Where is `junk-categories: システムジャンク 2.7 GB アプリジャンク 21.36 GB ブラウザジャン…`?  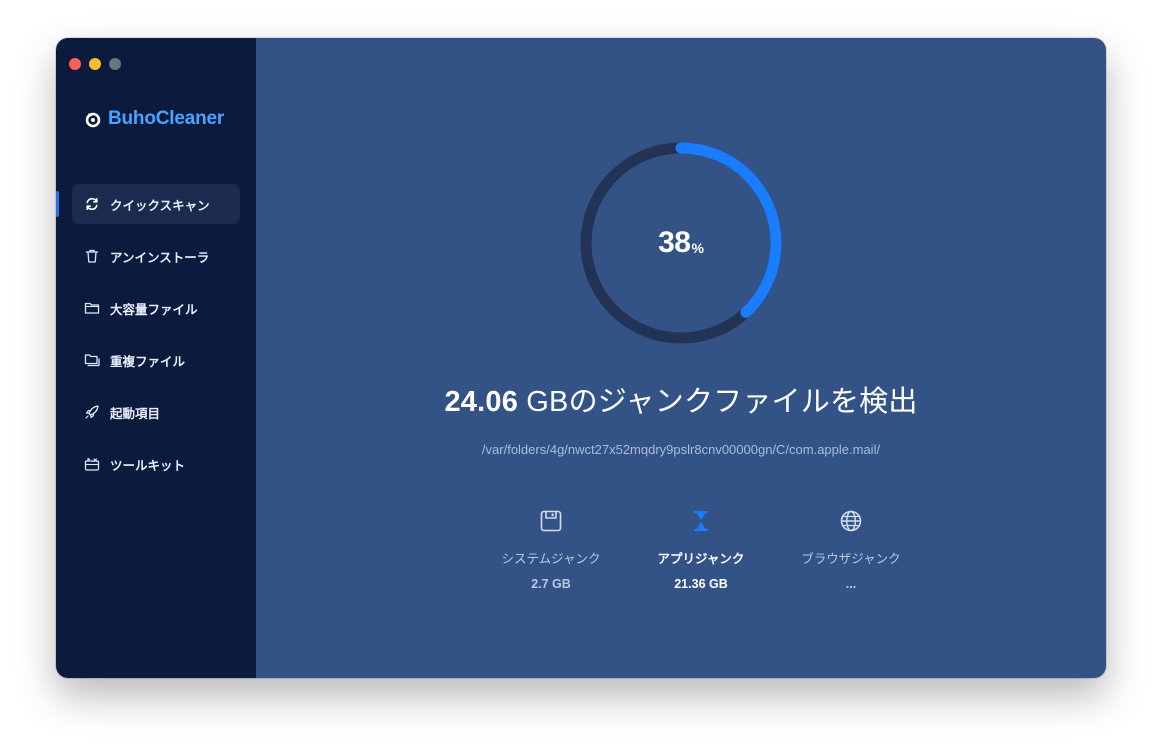
junk-categories: システムジャンク 2.7 GB アプリジャンク 21.36 GB ブラウザジャン… is located at coordinates (701, 549).